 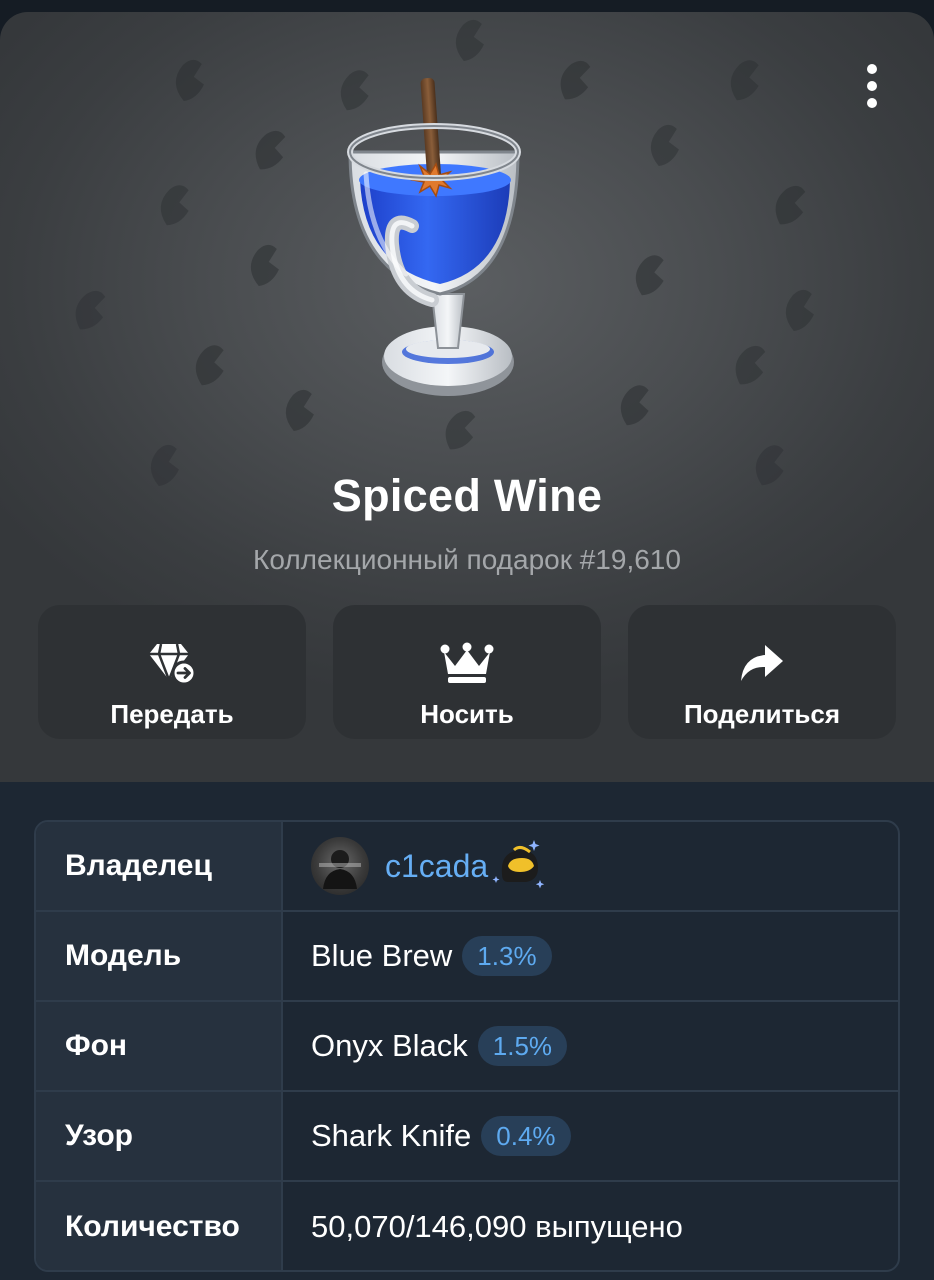 I want to click on share-button: Поделиться, so click(x=762, y=672).